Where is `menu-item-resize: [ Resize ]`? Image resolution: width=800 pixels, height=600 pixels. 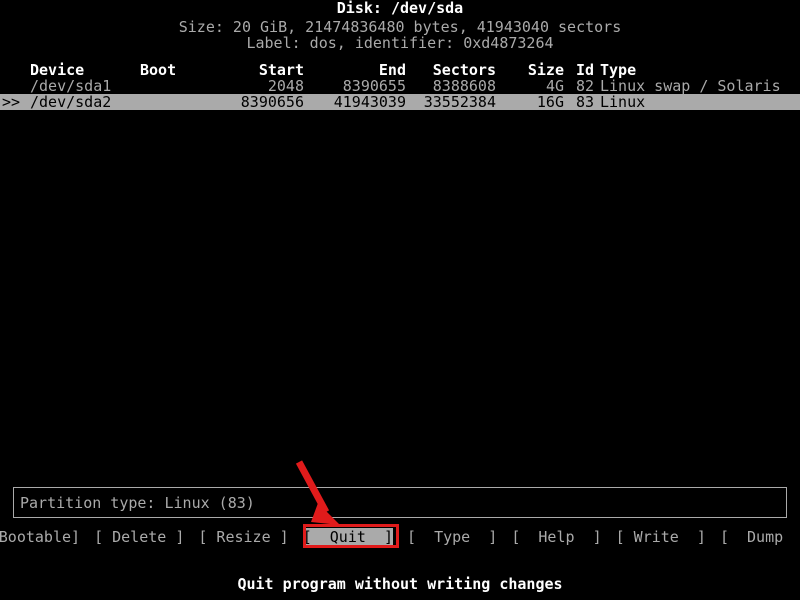
menu-item-resize: [ Resize ] is located at coordinates (243, 537).